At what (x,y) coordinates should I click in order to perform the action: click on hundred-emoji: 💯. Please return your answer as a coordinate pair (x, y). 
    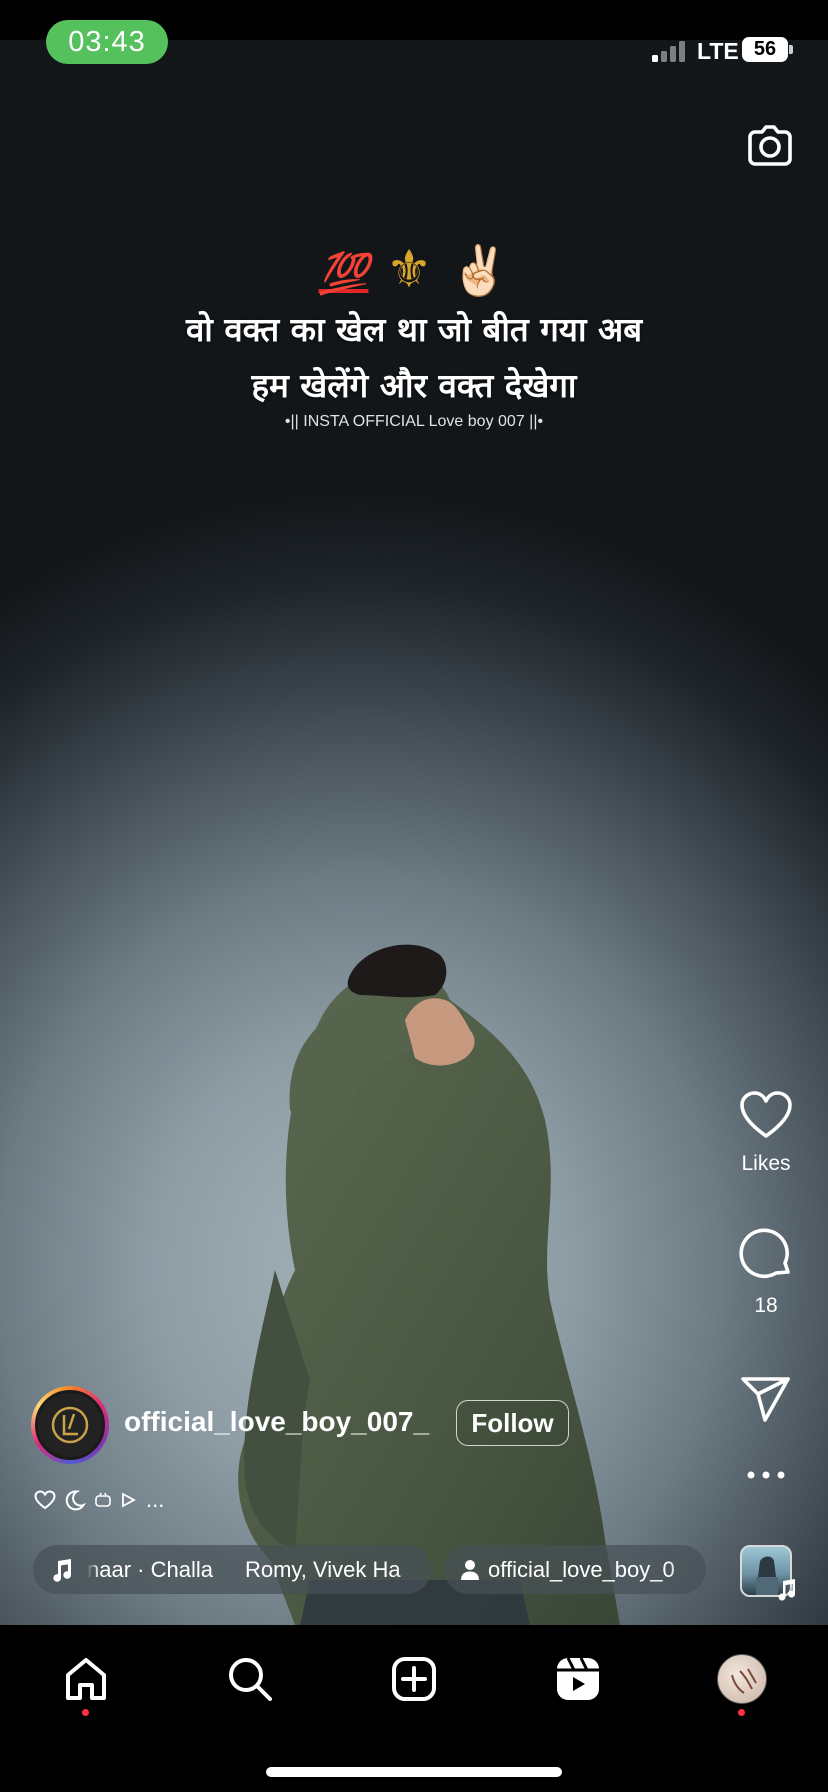
    Looking at the image, I should click on (343, 274).